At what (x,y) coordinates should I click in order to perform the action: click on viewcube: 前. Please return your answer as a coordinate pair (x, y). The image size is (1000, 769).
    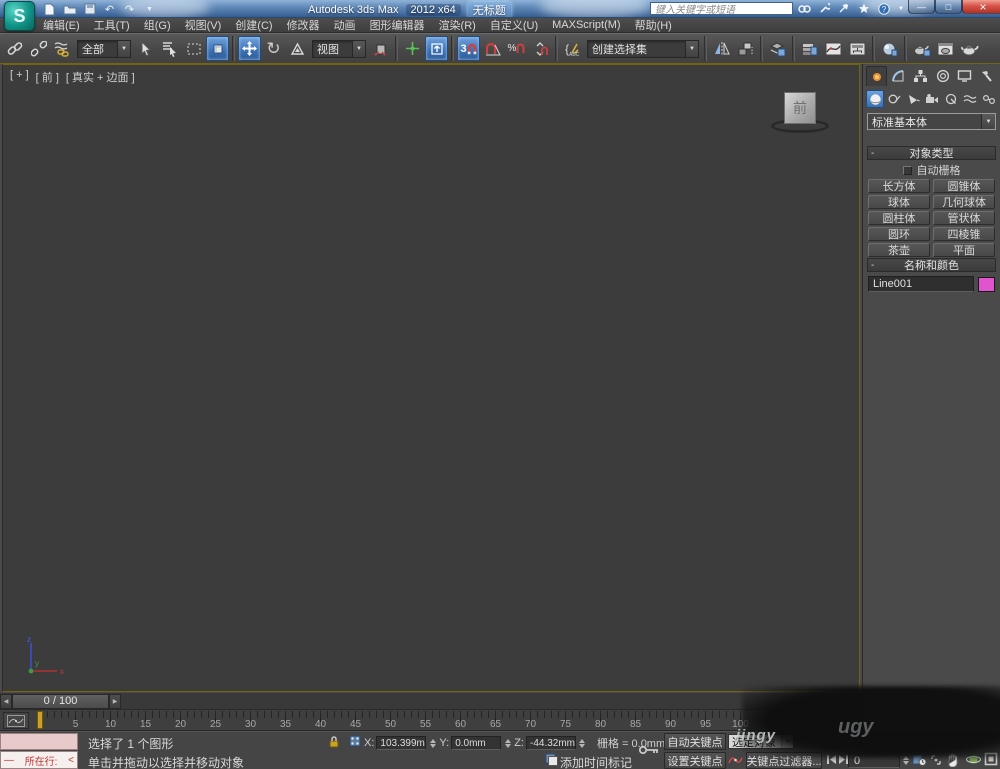
    Looking at the image, I should click on (801, 113).